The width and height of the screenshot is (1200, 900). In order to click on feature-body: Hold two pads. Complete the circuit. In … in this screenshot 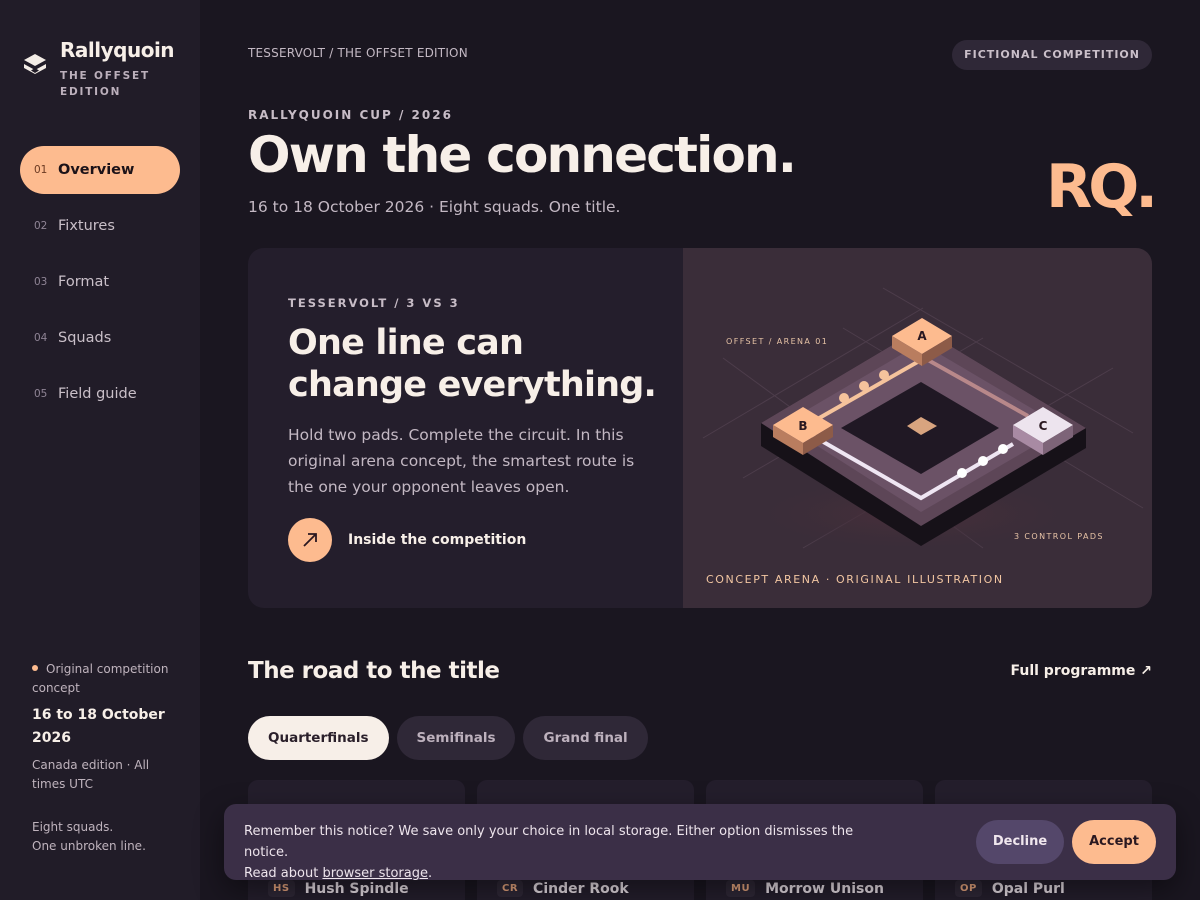, I will do `click(461, 461)`.